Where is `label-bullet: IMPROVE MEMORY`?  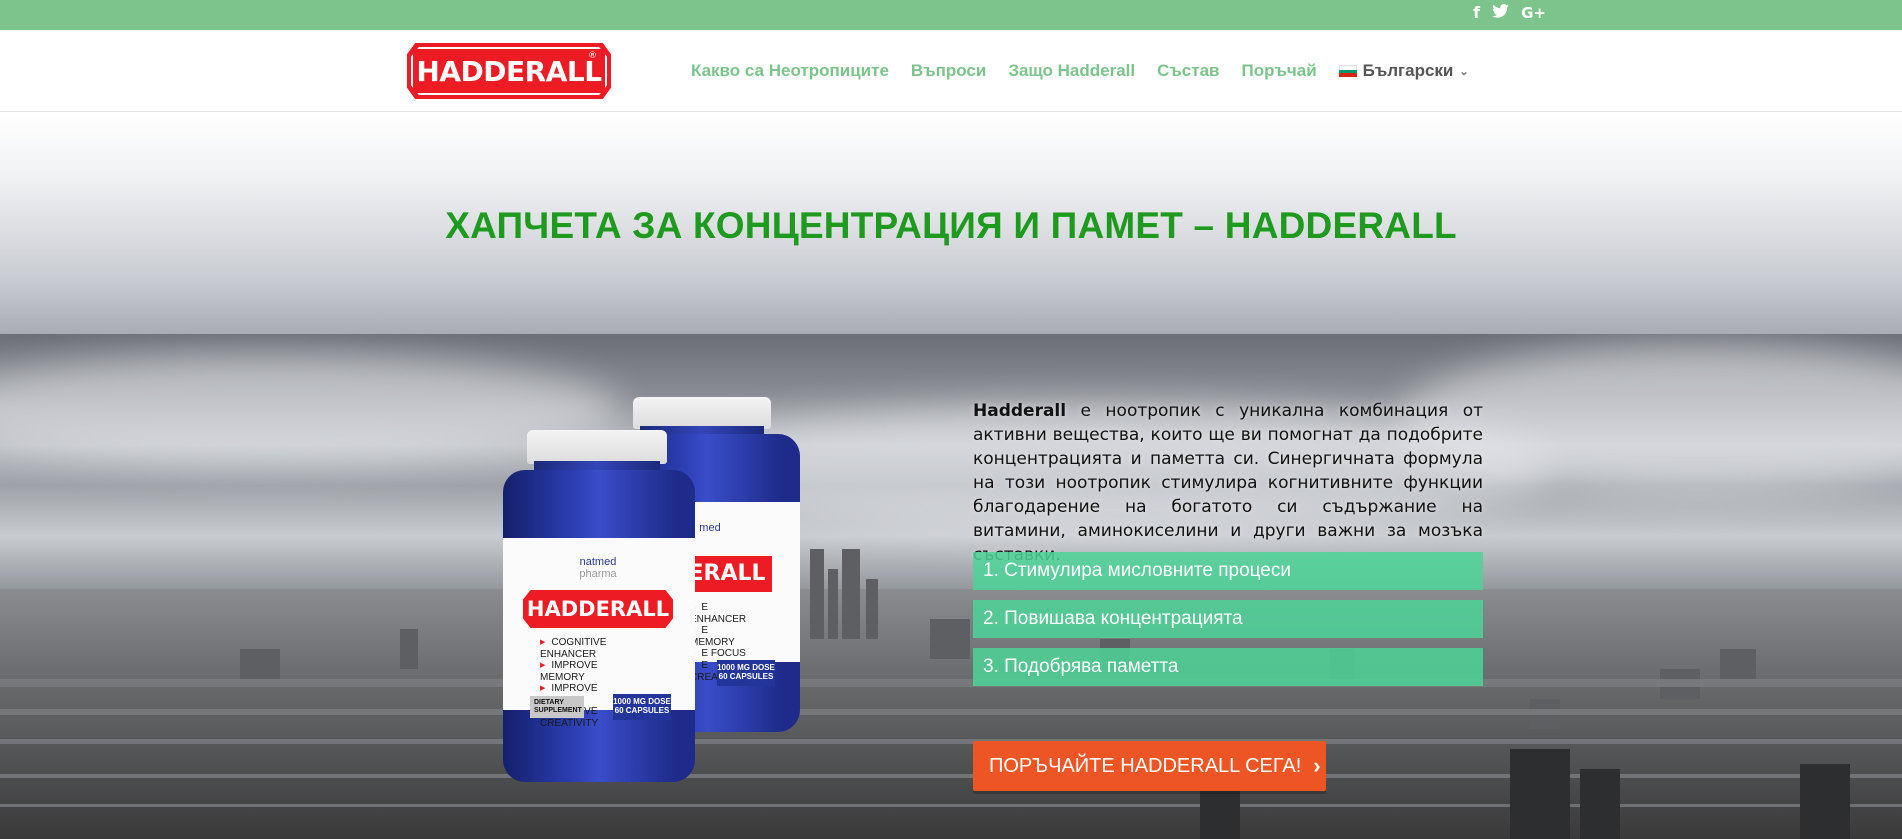 label-bullet: IMPROVE MEMORY is located at coordinates (573, 671).